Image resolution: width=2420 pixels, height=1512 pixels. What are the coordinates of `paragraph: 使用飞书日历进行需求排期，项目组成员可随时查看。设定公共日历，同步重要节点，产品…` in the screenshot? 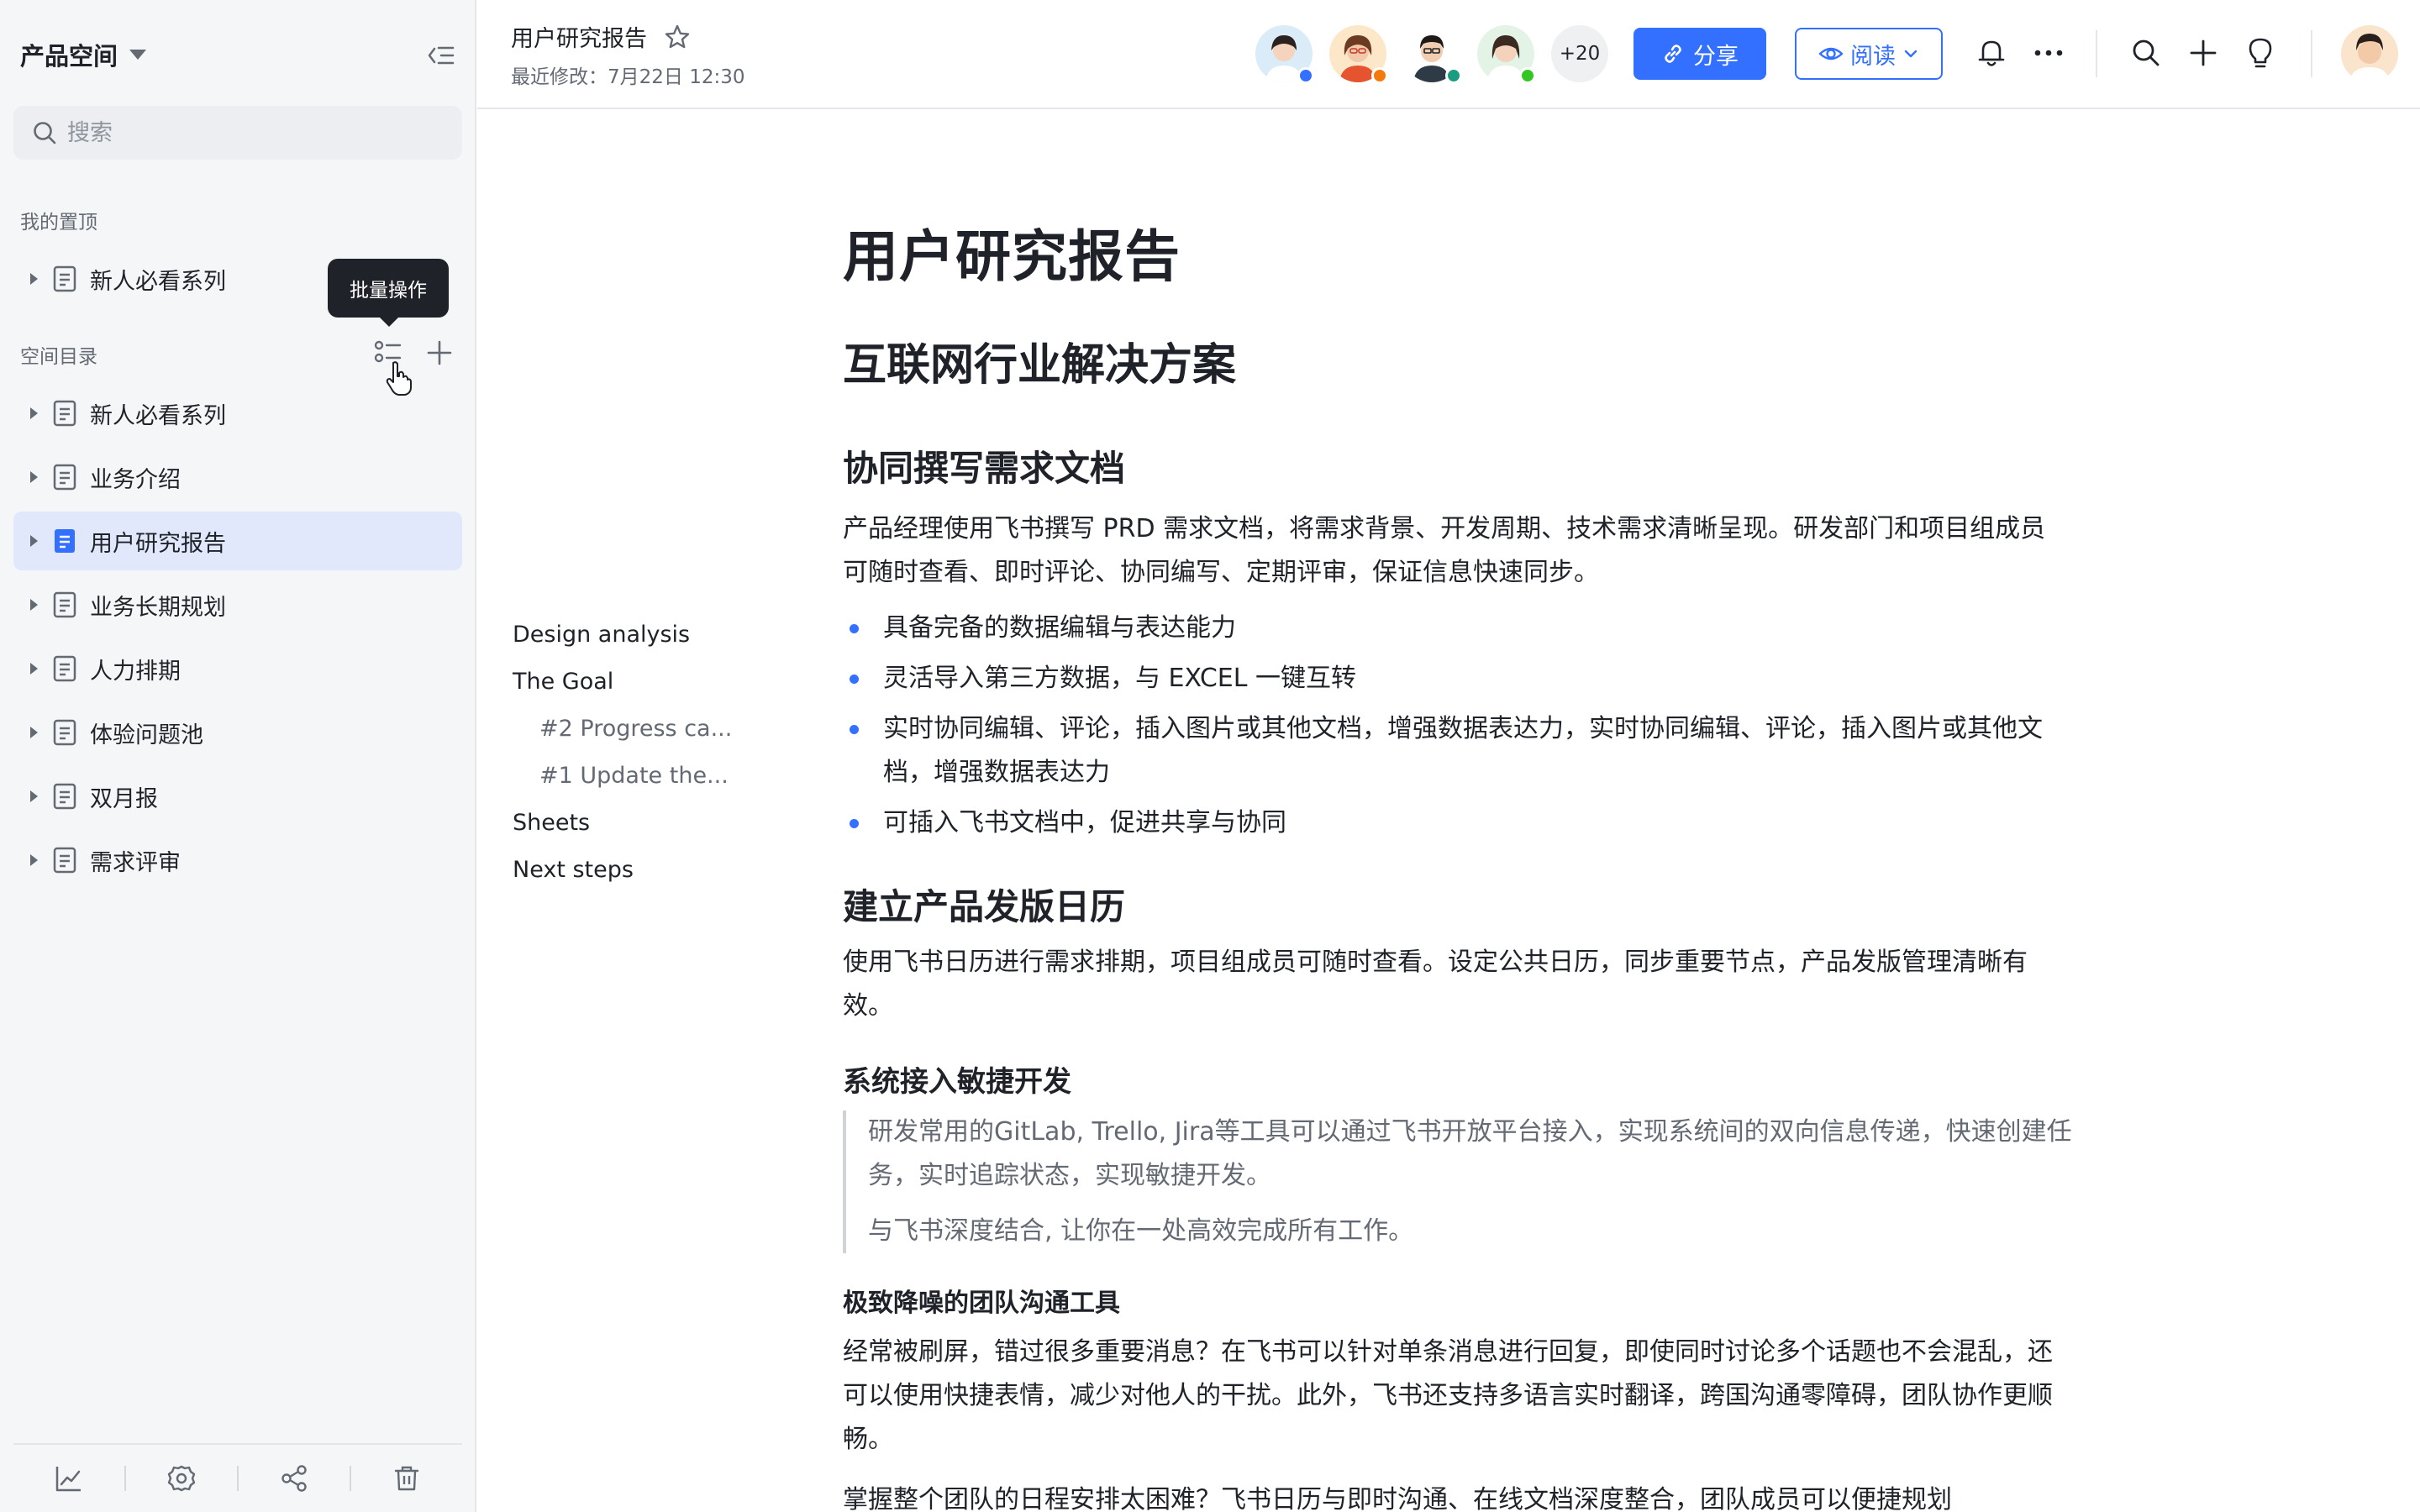 It's located at (1436, 984).